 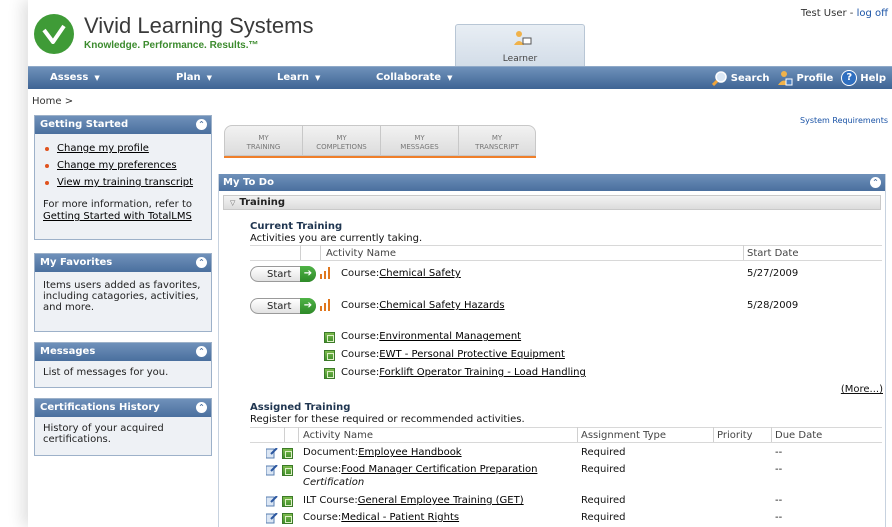 What do you see at coordinates (849, 78) in the screenshot?
I see `help-icon: ?` at bounding box center [849, 78].